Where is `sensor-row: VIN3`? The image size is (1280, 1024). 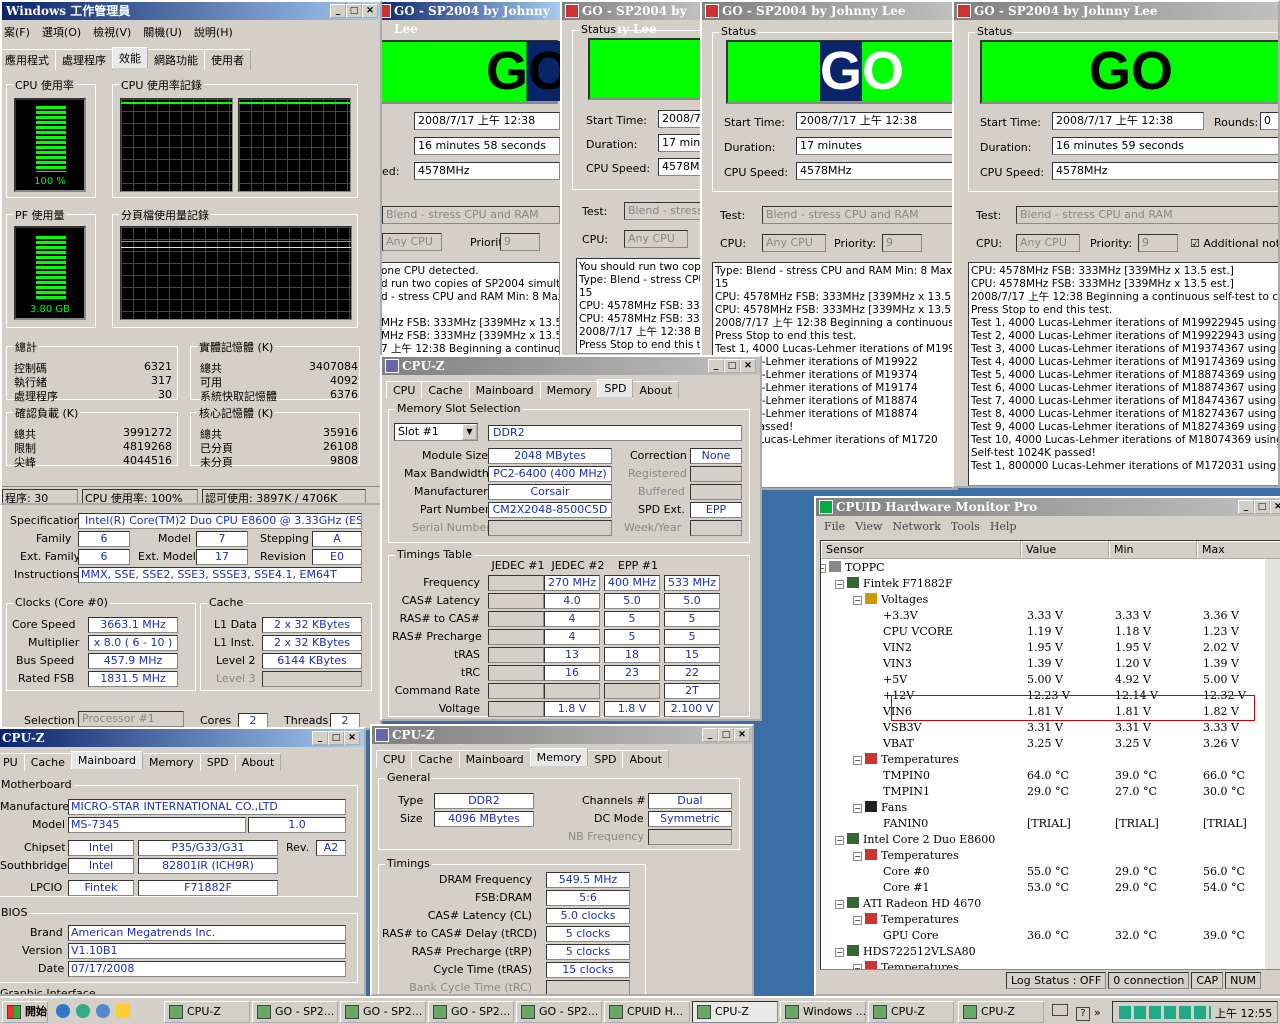
sensor-row: VIN3 is located at coordinates (897, 665).